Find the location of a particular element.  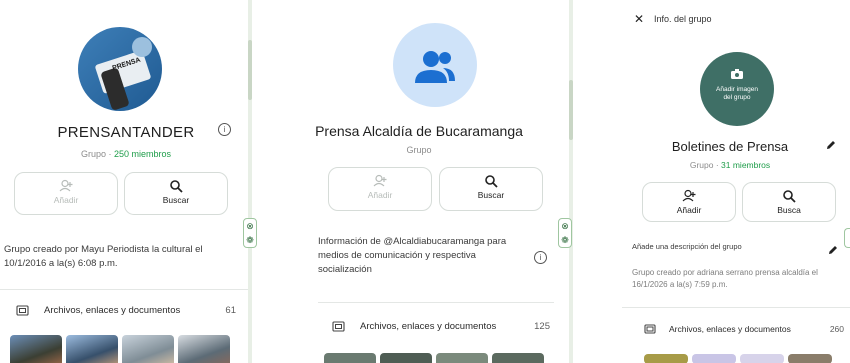

files-links-docs-row: Archivos, enlaces y documentos 61 is located at coordinates (126, 310).